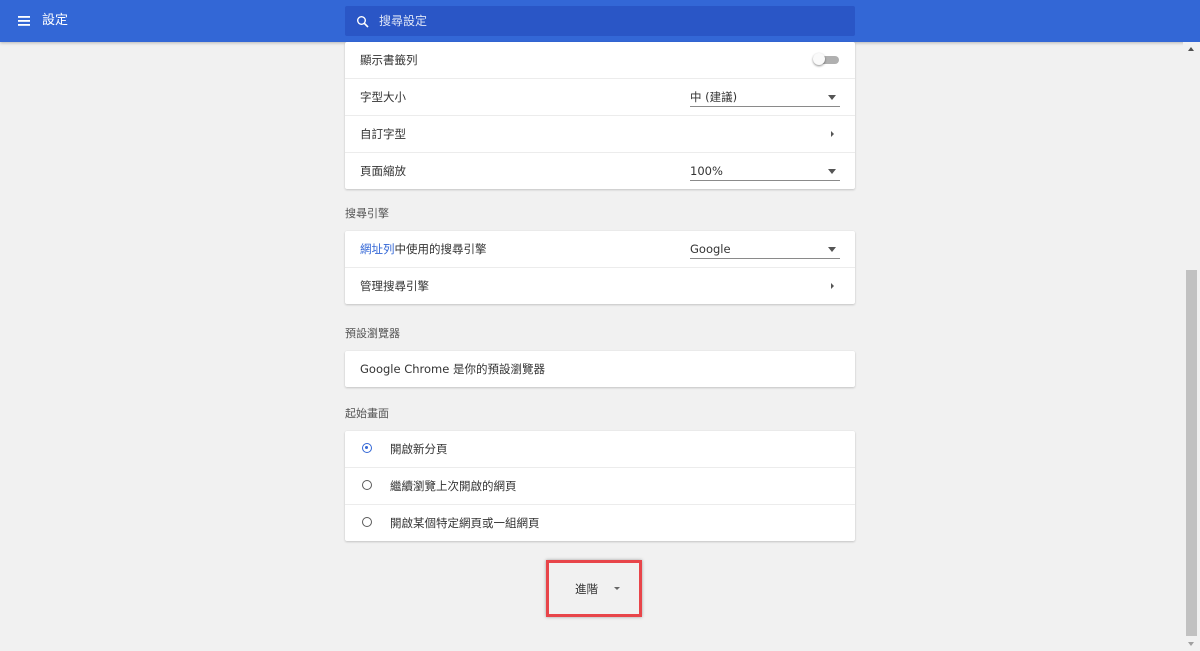 The height and width of the screenshot is (651, 1200). Describe the element at coordinates (419, 449) in the screenshot. I see `startup-option-label: 開啟新分頁` at that location.